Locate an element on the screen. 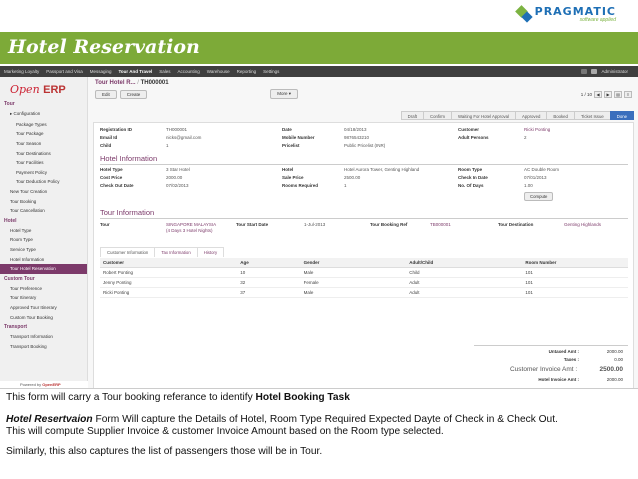  status-waiting-for-hotel-approval: Waiting For Hotel Approval is located at coordinates (483, 115).